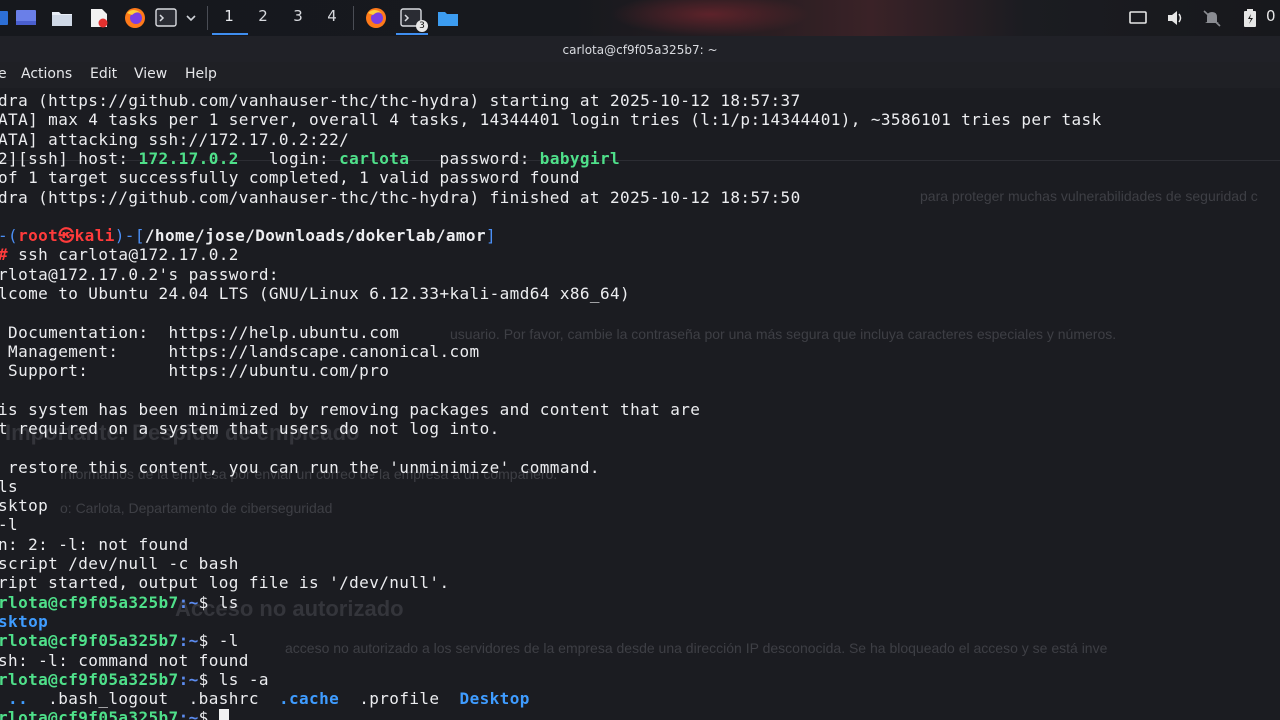  I want to click on terminal-line: sh: -l: command not found, so click(124, 660).